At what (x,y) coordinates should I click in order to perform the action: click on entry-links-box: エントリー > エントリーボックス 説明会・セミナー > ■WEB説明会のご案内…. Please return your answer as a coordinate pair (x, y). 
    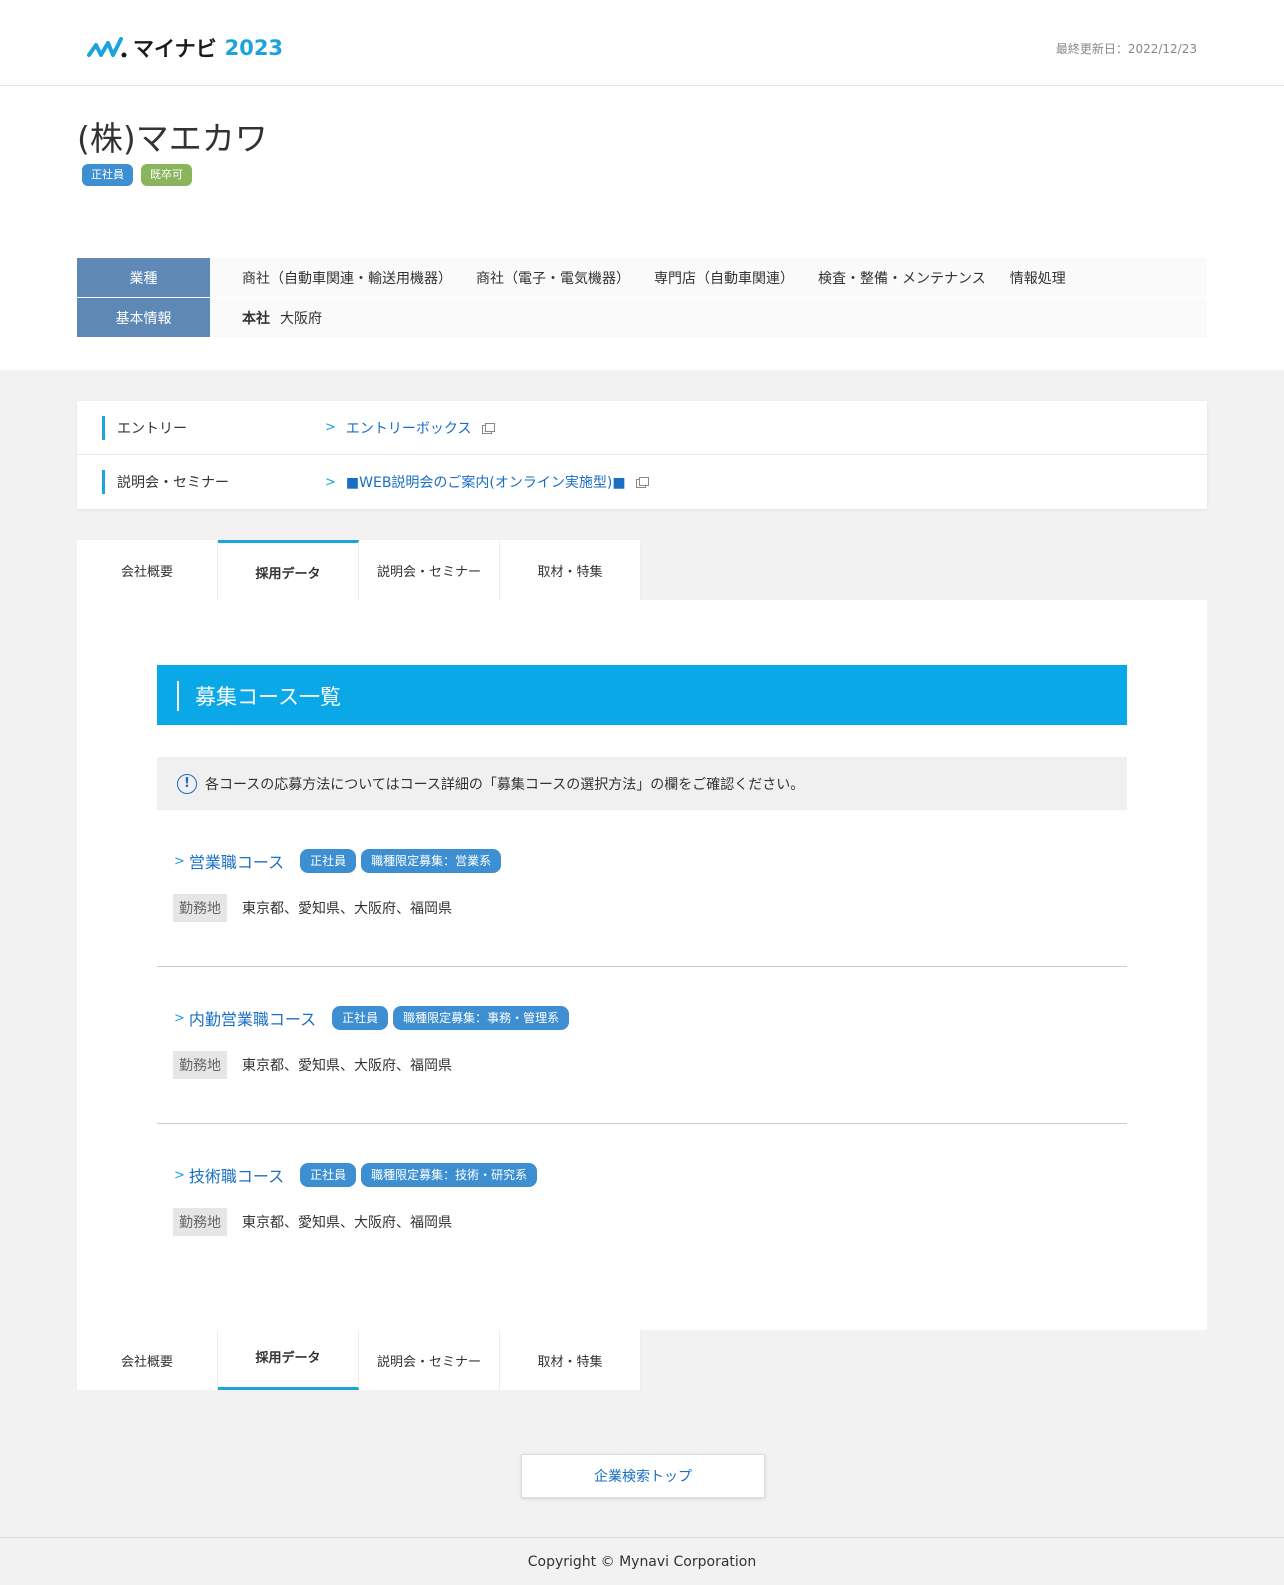
    Looking at the image, I should click on (642, 455).